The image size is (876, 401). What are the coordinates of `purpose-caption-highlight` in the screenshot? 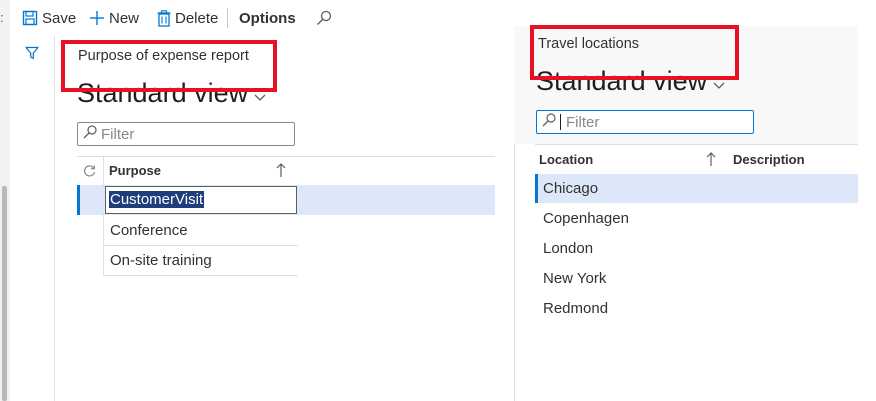 It's located at (169, 66).